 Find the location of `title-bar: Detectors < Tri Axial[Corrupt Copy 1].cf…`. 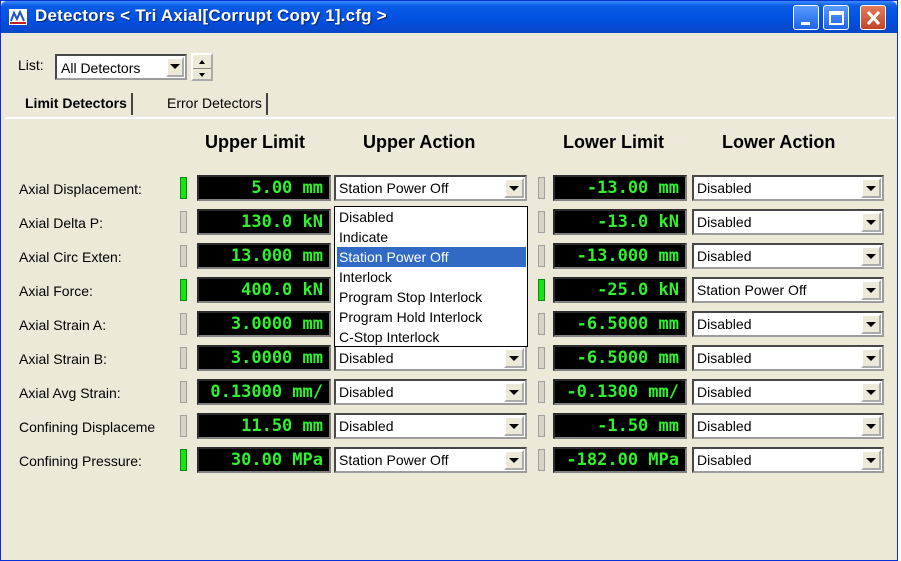

title-bar: Detectors < Tri Axial[Corrupt Copy 1].cf… is located at coordinates (449, 17).